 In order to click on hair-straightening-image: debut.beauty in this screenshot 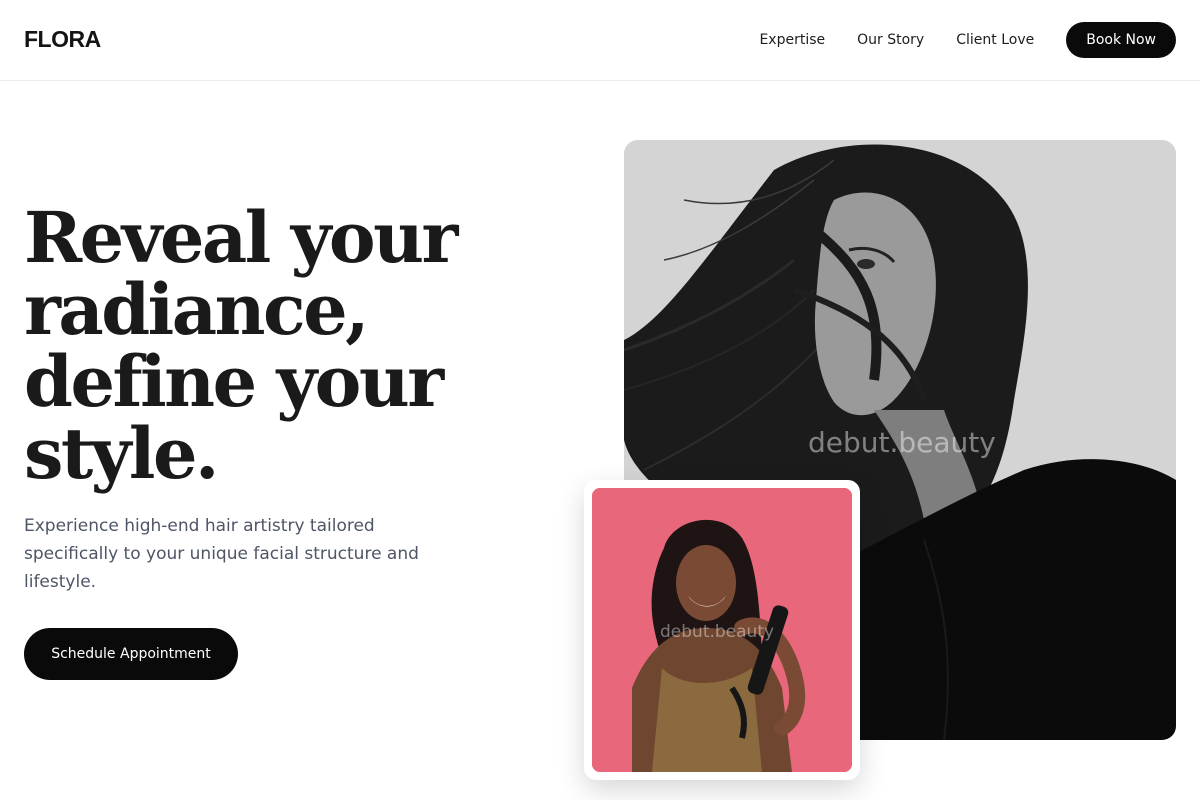, I will do `click(722, 630)`.